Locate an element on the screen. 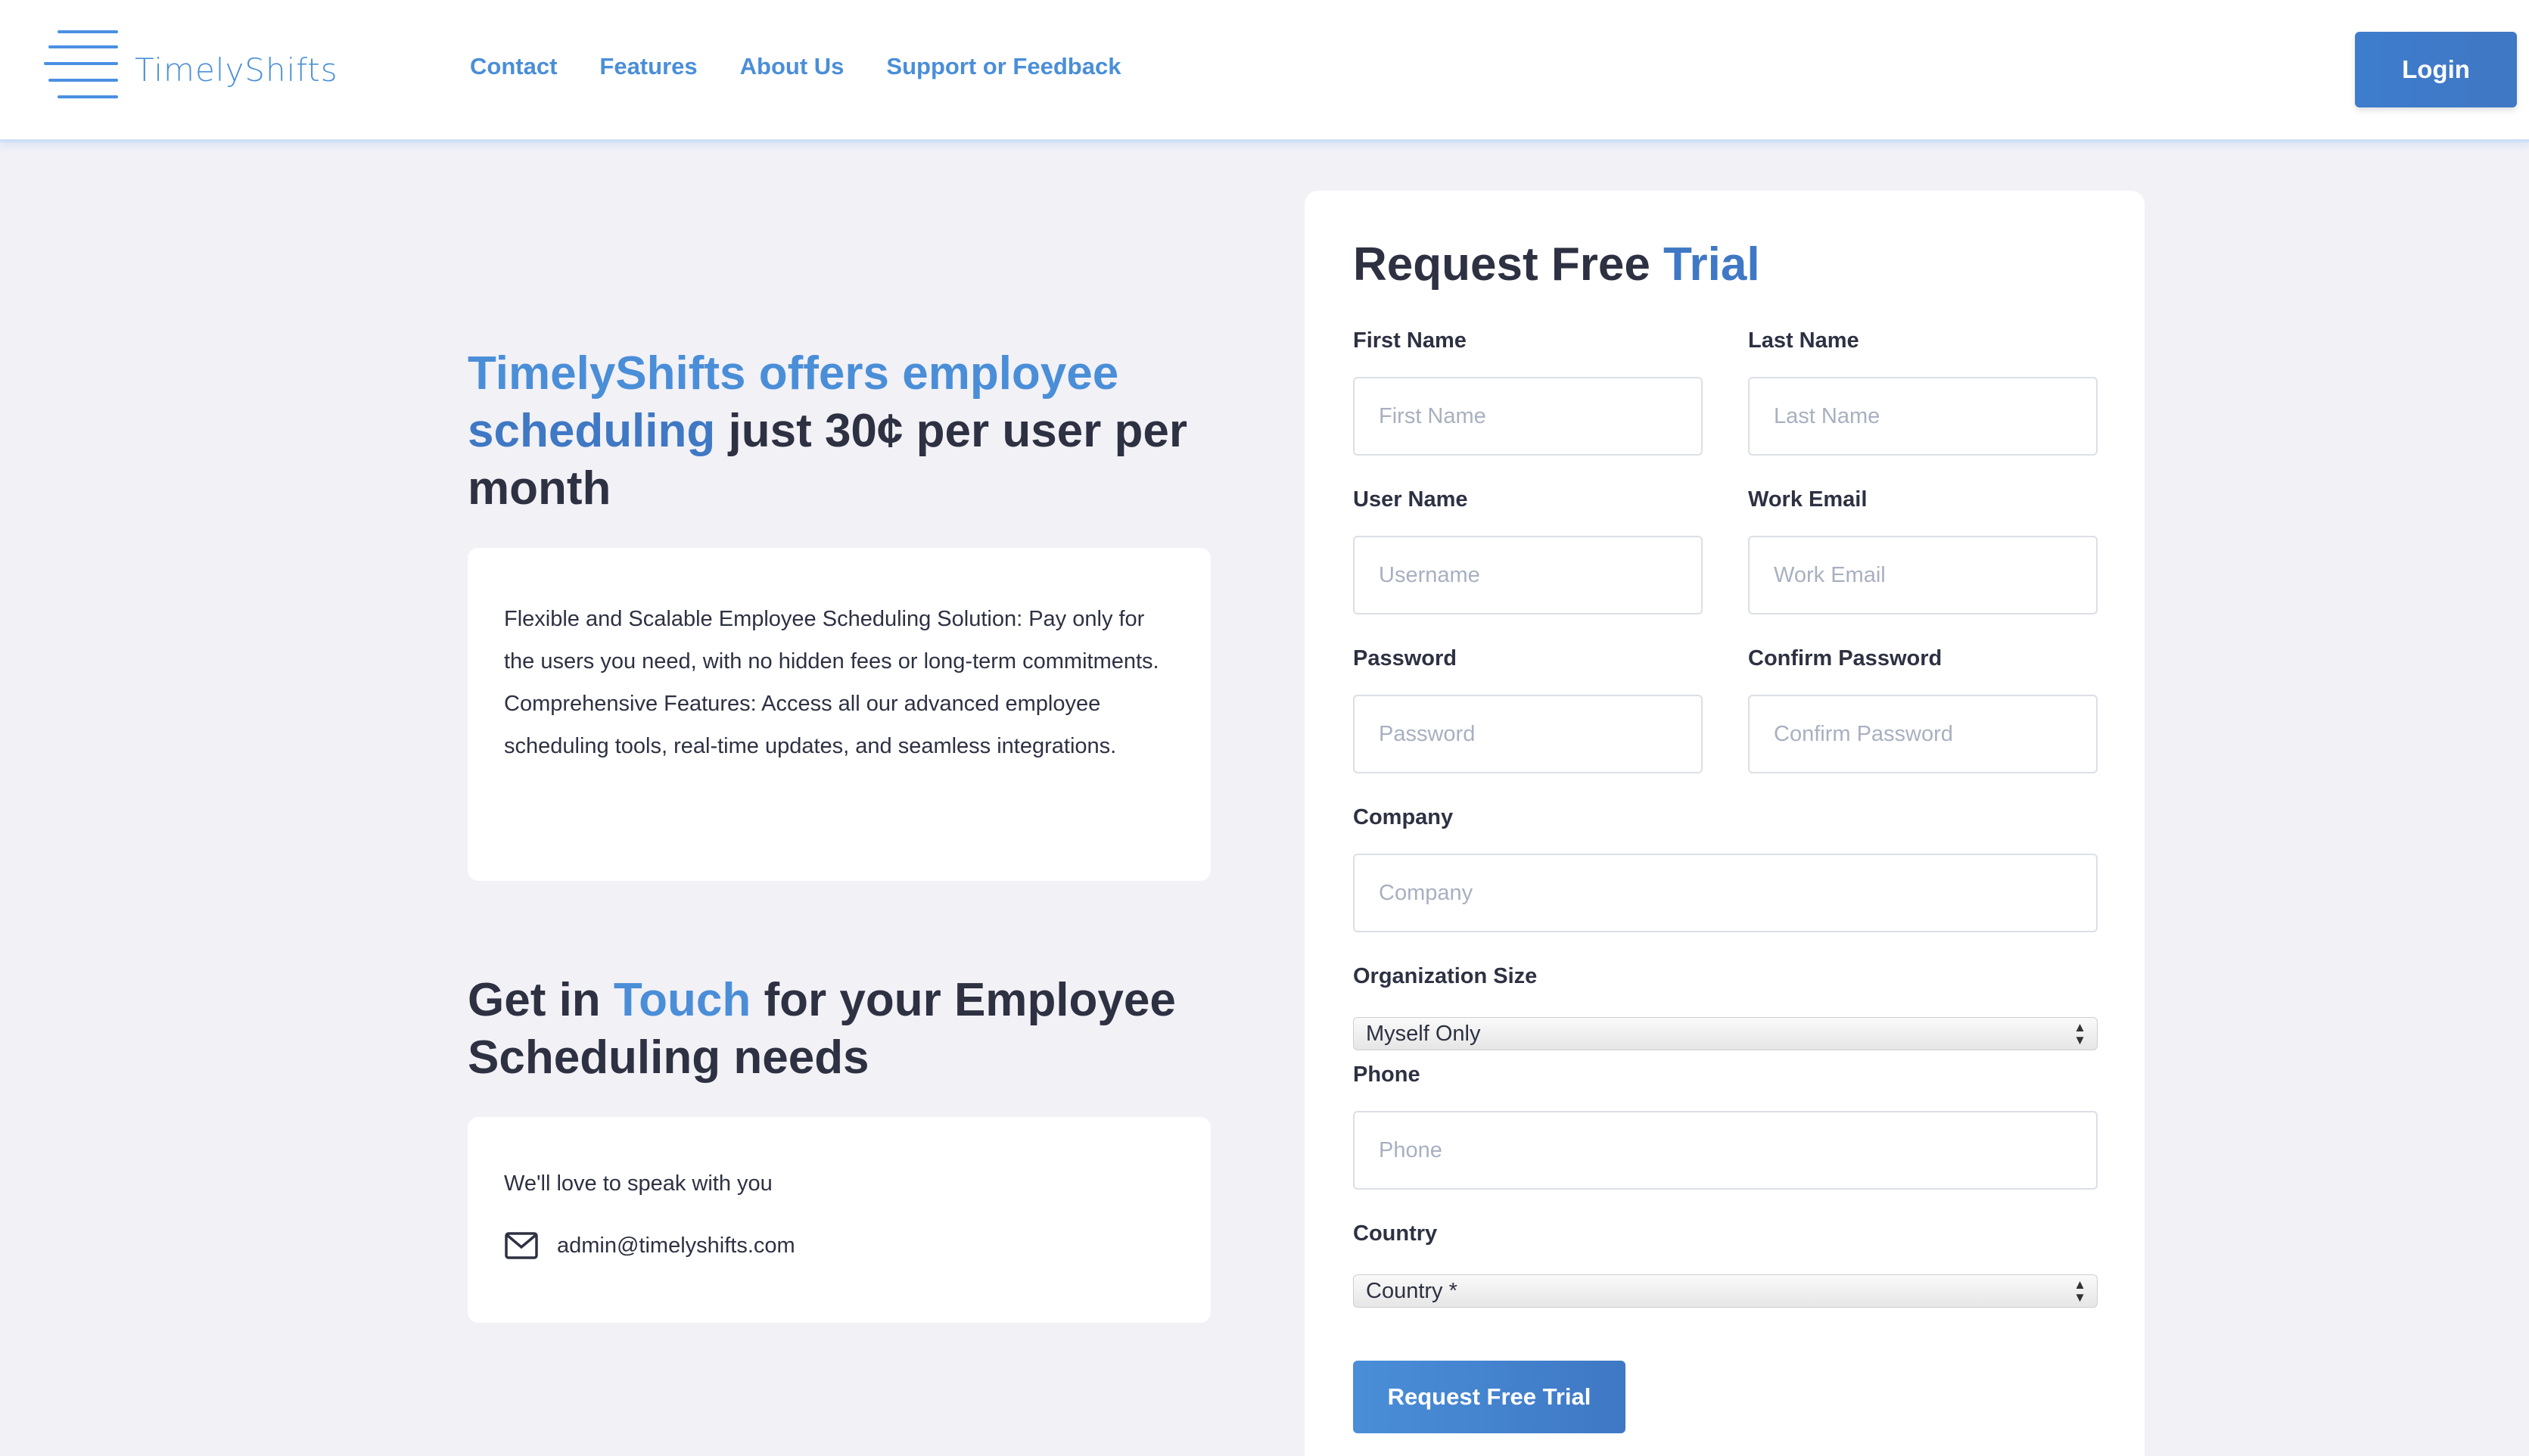  form-title-highlight: Trial is located at coordinates (1711, 264).